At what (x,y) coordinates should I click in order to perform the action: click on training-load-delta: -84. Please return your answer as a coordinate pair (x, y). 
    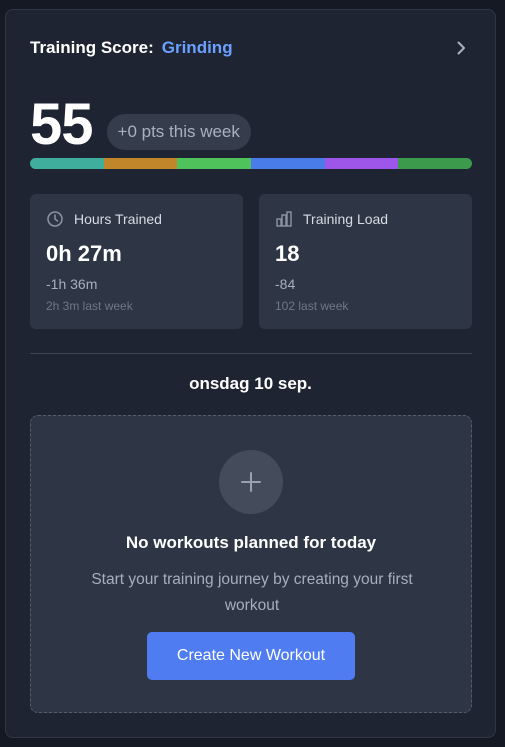
    Looking at the image, I should click on (285, 284).